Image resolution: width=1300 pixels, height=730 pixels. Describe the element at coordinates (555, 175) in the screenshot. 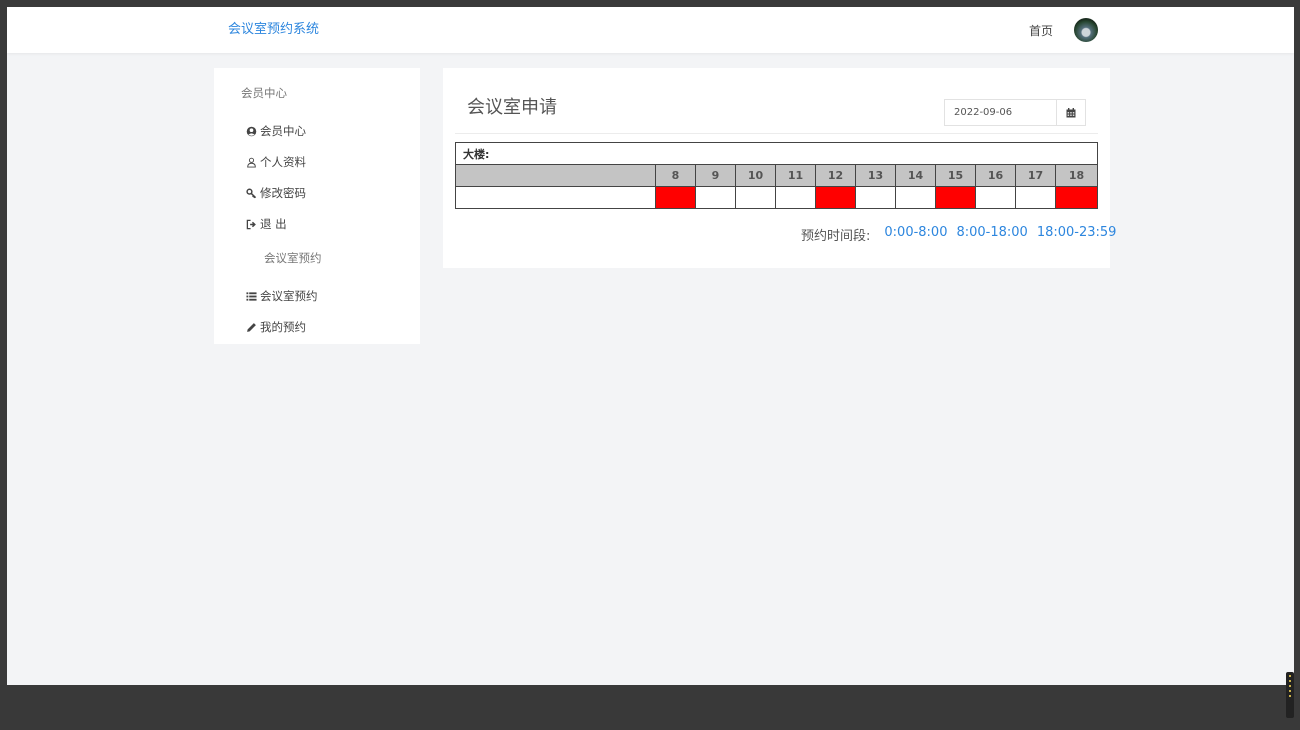

I see `room-column-header` at that location.